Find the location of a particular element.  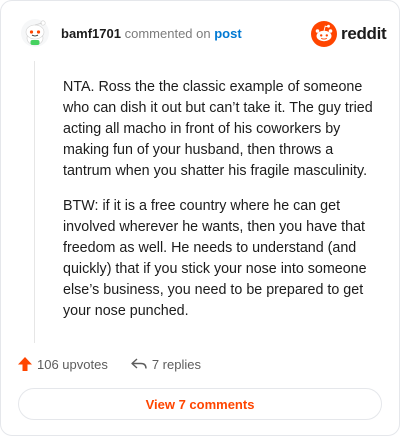

comment-header: bamf1701 commented on post is located at coordinates (151, 34).